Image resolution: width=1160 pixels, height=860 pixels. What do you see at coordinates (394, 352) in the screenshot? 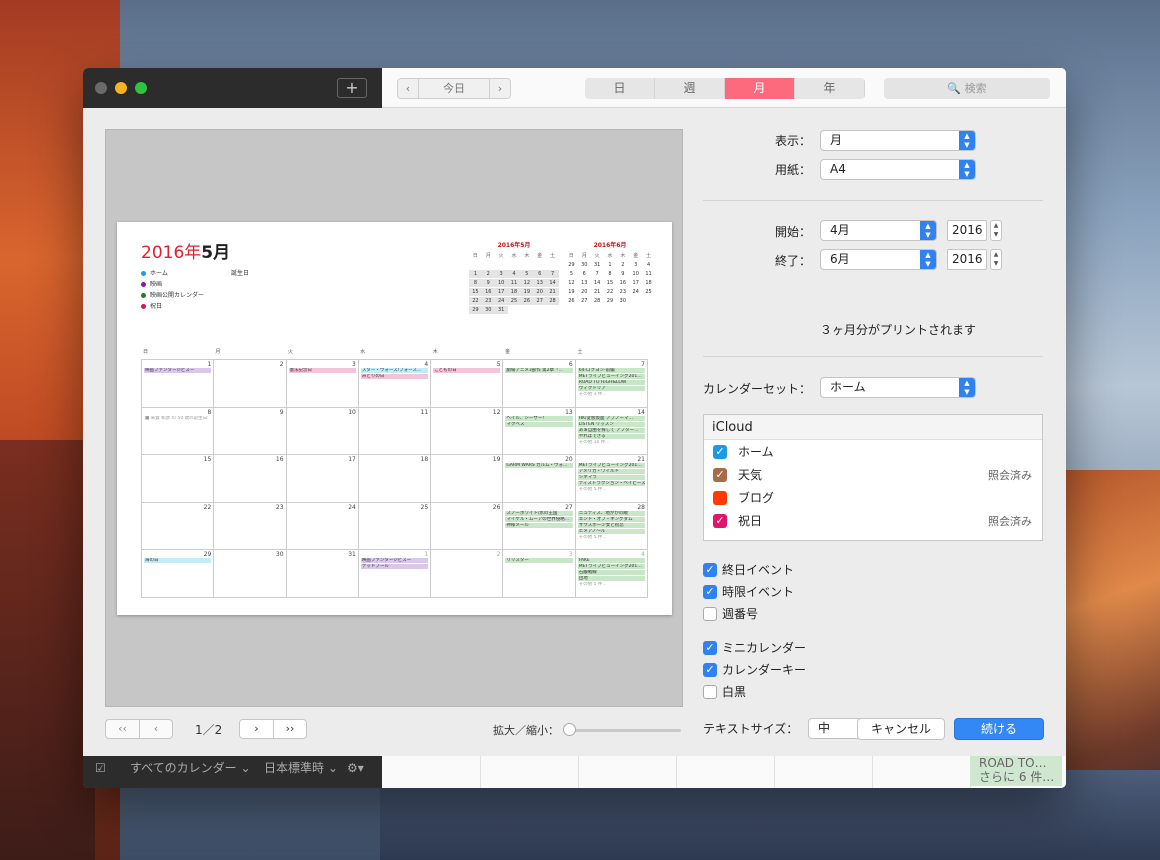
I see `weekday-header: 日月火水木金土` at bounding box center [394, 352].